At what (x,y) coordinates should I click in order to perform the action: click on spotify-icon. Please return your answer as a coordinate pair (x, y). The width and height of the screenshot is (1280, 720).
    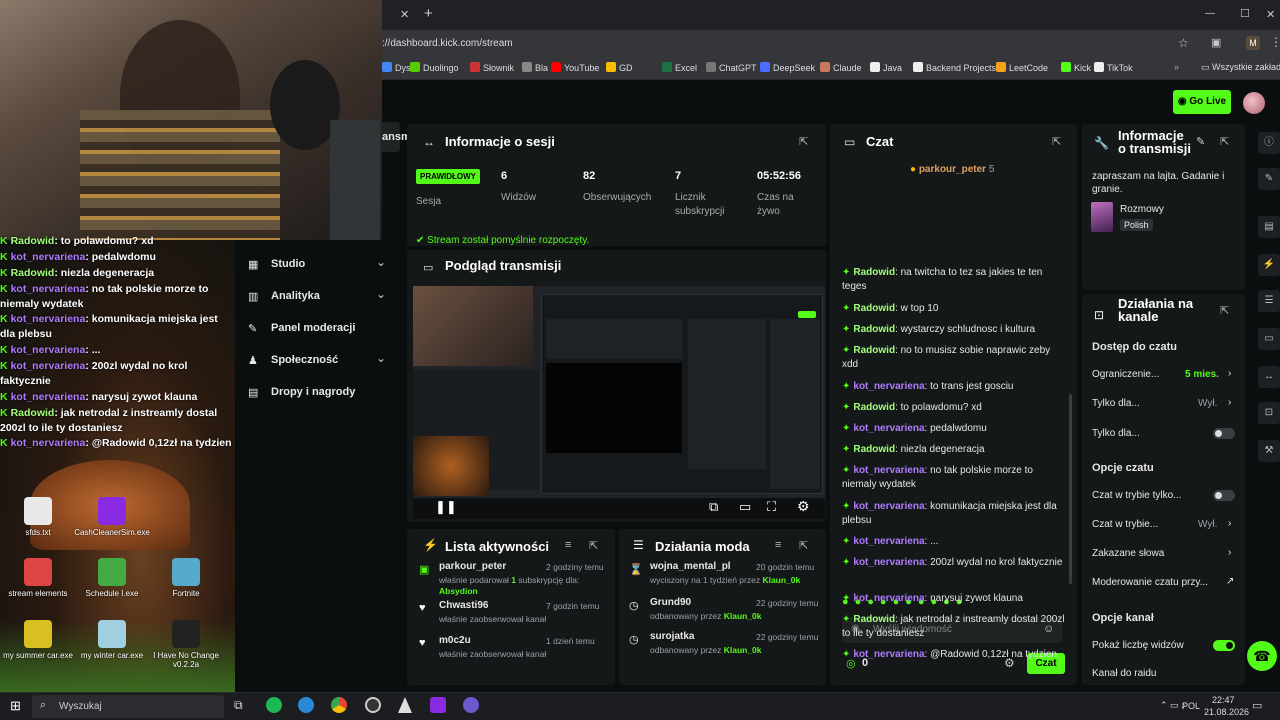
    Looking at the image, I should click on (274, 705).